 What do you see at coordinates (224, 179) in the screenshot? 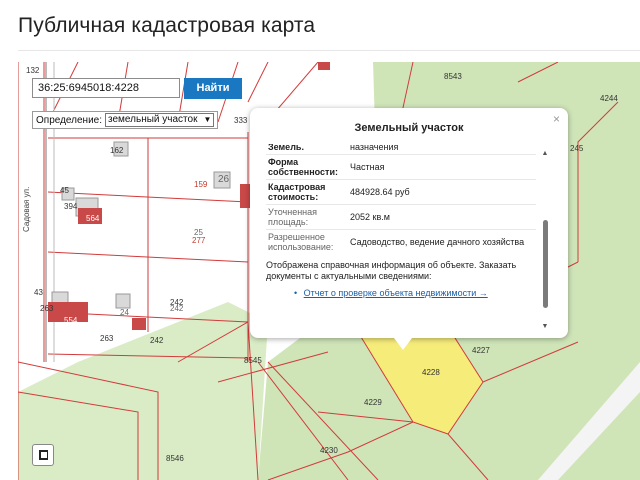
I see `parcel-number: 26` at bounding box center [224, 179].